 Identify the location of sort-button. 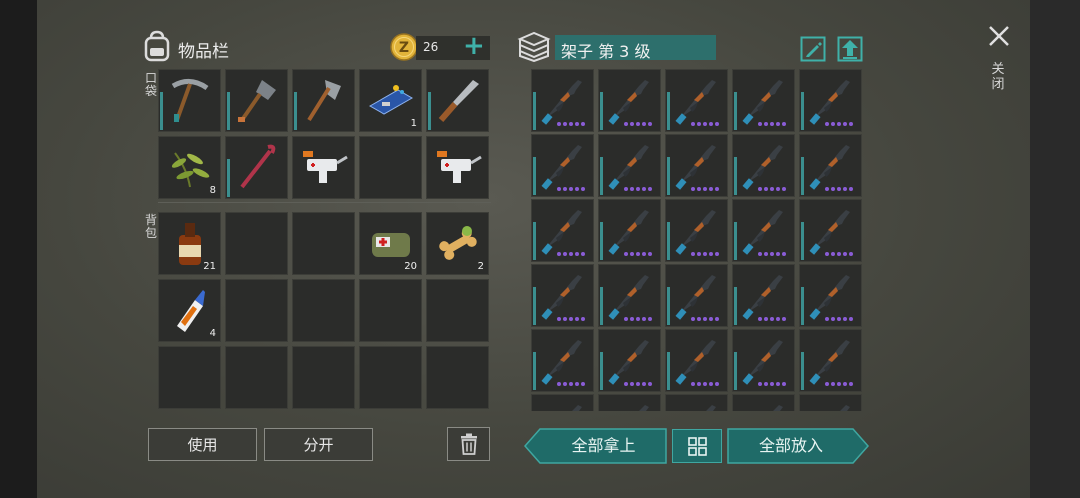
(697, 446).